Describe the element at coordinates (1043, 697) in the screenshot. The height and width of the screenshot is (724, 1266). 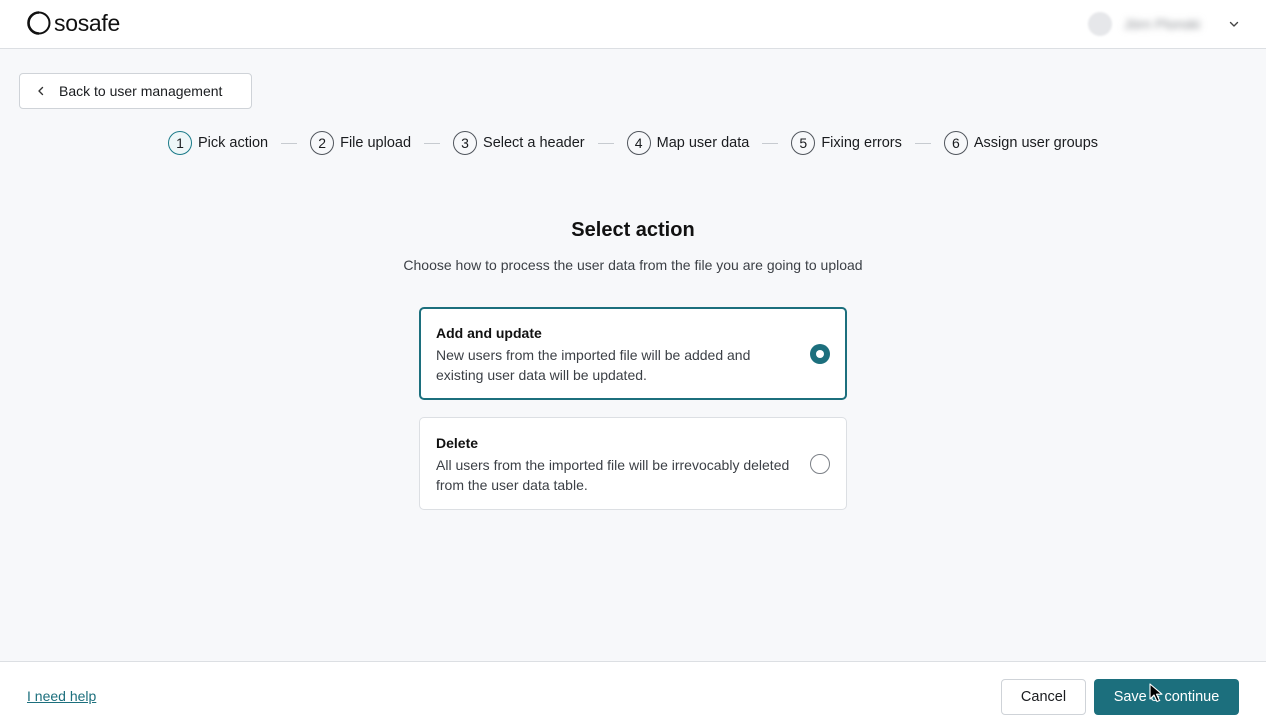
I see `cancel-button: Cancel` at that location.